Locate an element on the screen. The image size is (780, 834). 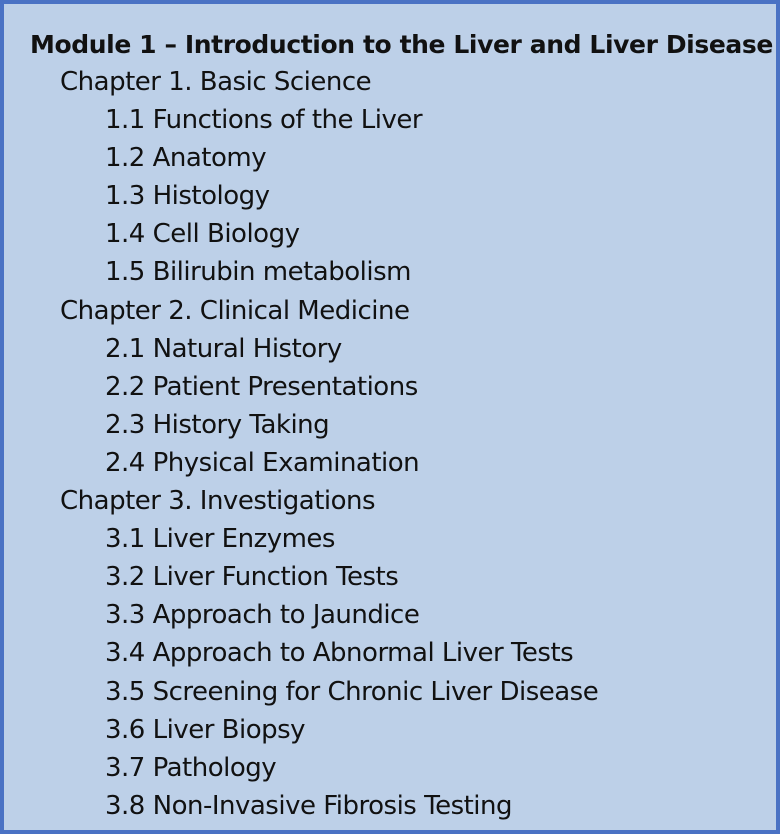
section-item: 2.2 Patient Presentations is located at coordinates (261, 386).